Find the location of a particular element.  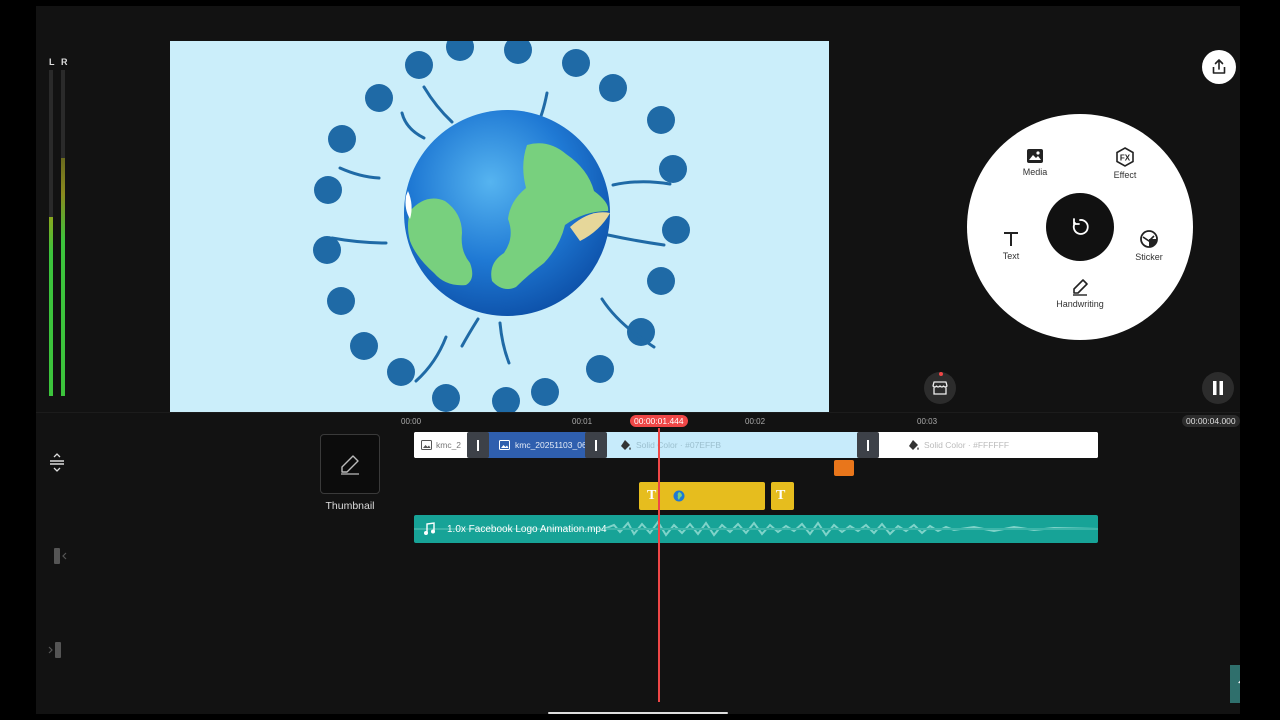

clip-solid-color-2: Solid Color · #FFFFFF is located at coordinates (985, 445).